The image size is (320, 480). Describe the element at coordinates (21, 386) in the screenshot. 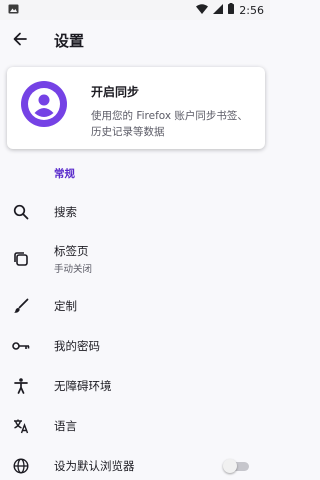

I see `accessibility-icon` at that location.